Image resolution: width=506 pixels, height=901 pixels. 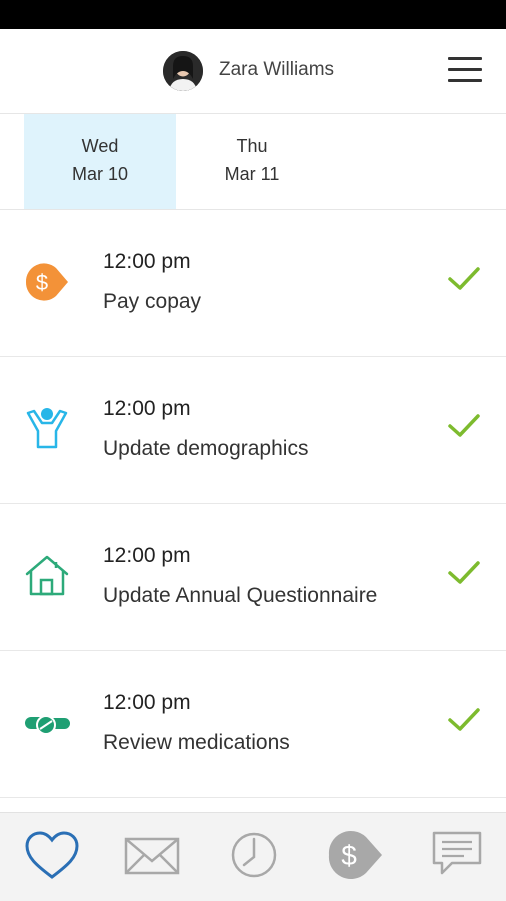 What do you see at coordinates (253, 14) in the screenshot?
I see `status-bar` at bounding box center [253, 14].